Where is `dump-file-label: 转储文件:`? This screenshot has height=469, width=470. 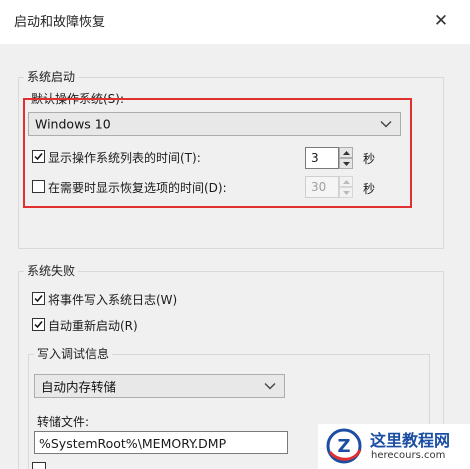
dump-file-label: 转储文件: is located at coordinates (63, 422).